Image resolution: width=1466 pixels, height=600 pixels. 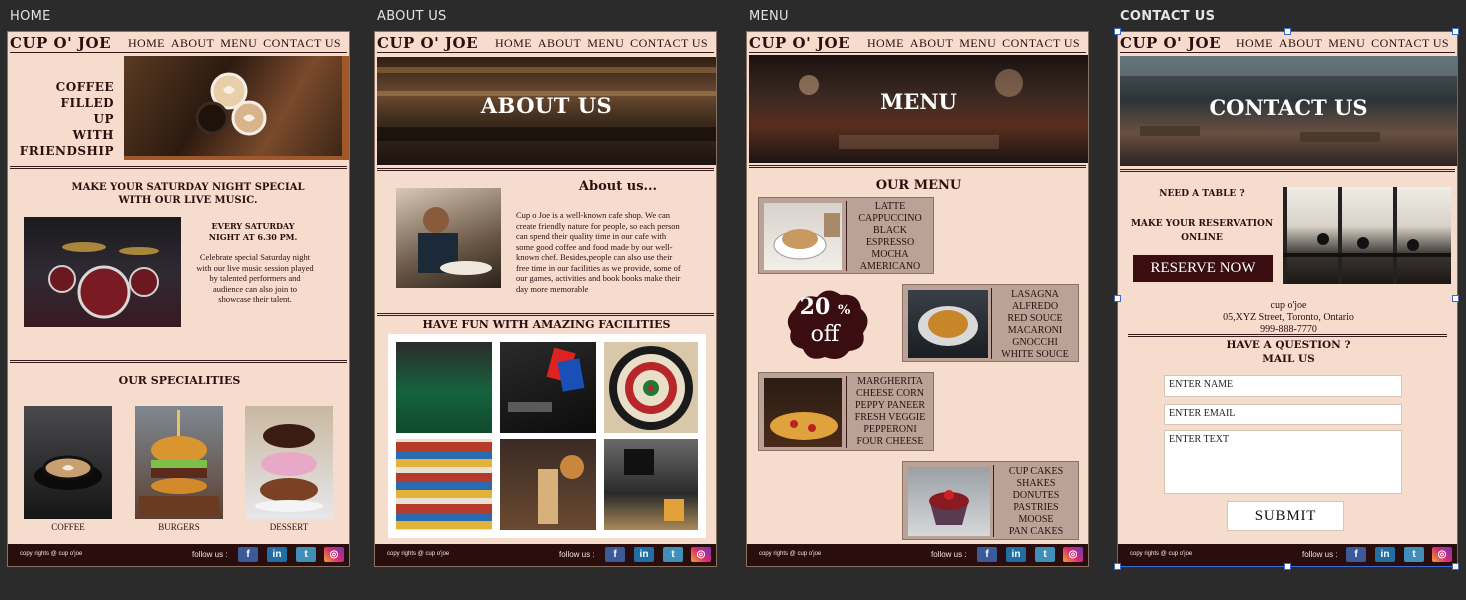 I want to click on uno-cards-image, so click(x=548, y=387).